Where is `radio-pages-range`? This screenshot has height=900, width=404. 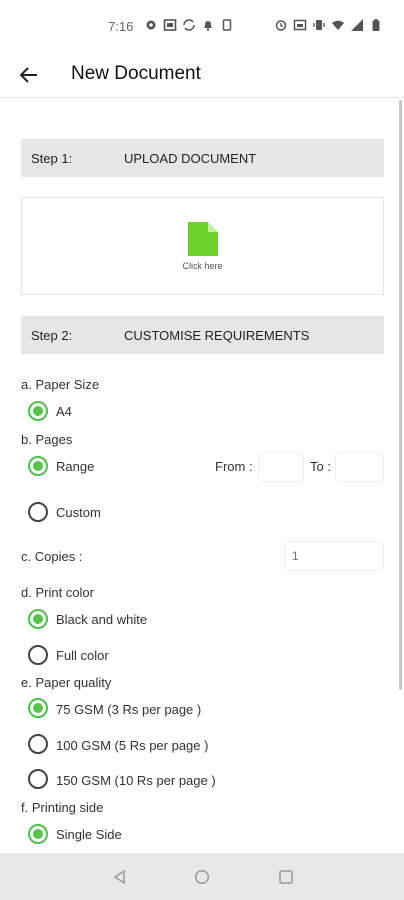
radio-pages-range is located at coordinates (38, 466).